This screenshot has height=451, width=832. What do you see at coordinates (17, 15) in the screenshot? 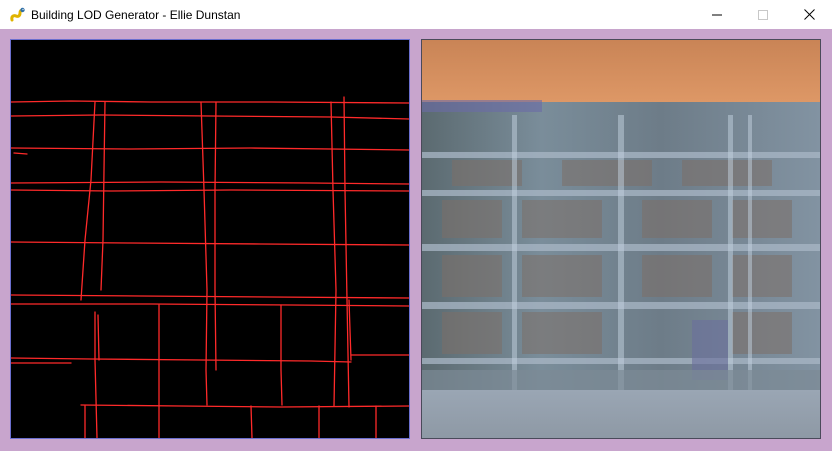
I see `pygame-snake-icon` at bounding box center [17, 15].